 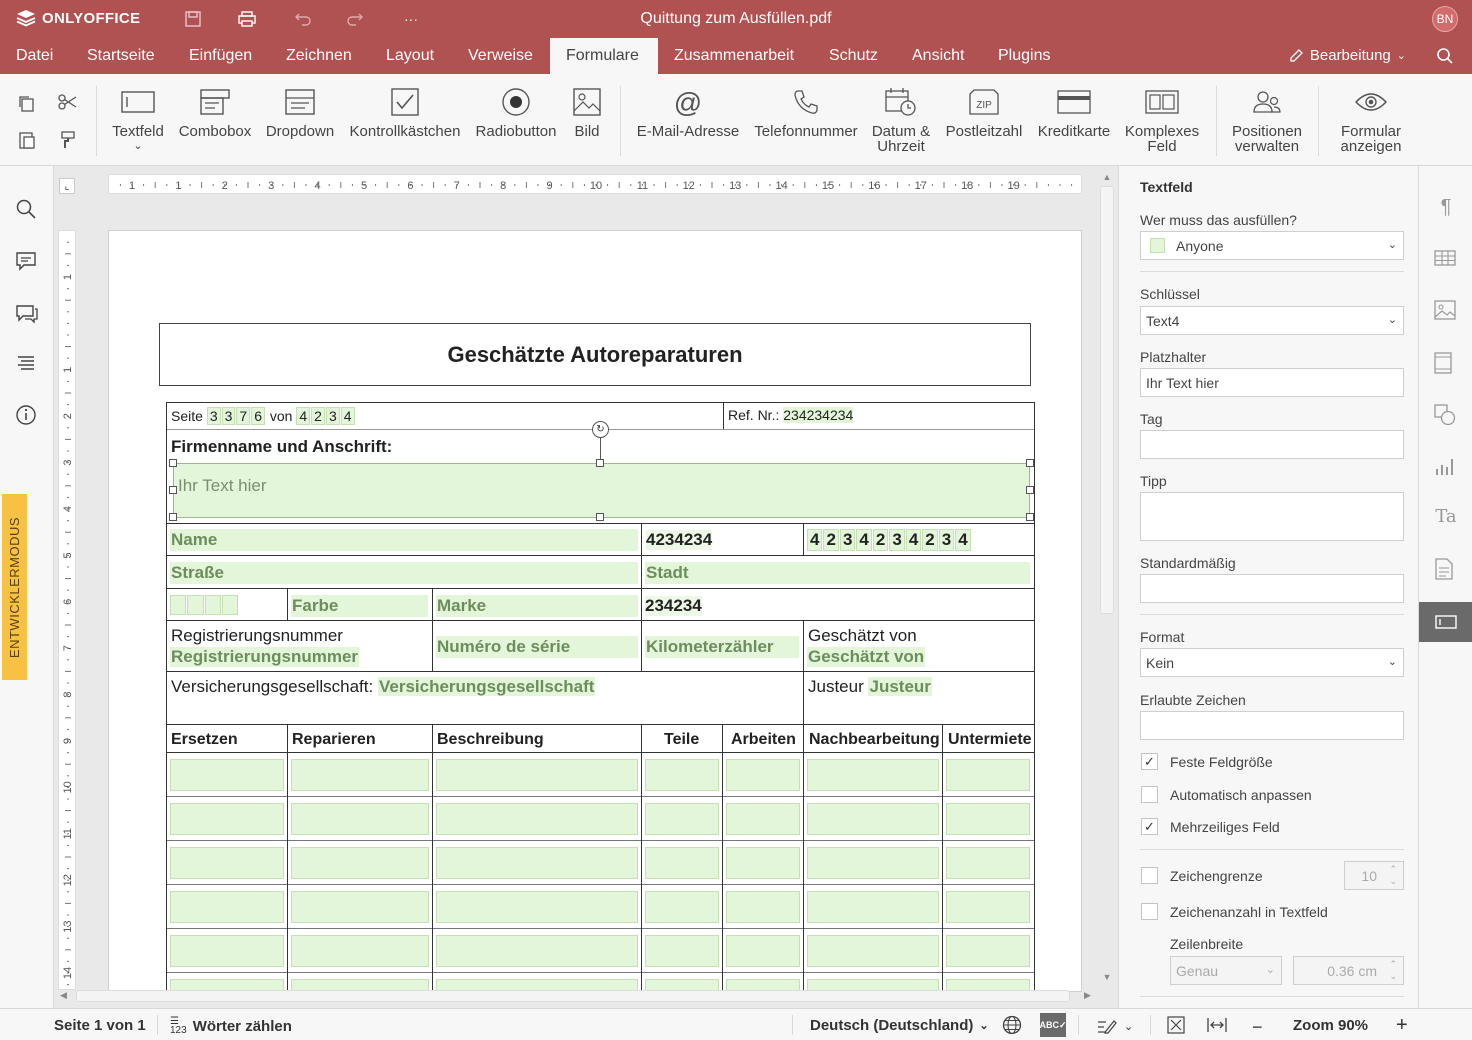 What do you see at coordinates (601, 490) in the screenshot?
I see `company-address-field: Ihr Text hier` at bounding box center [601, 490].